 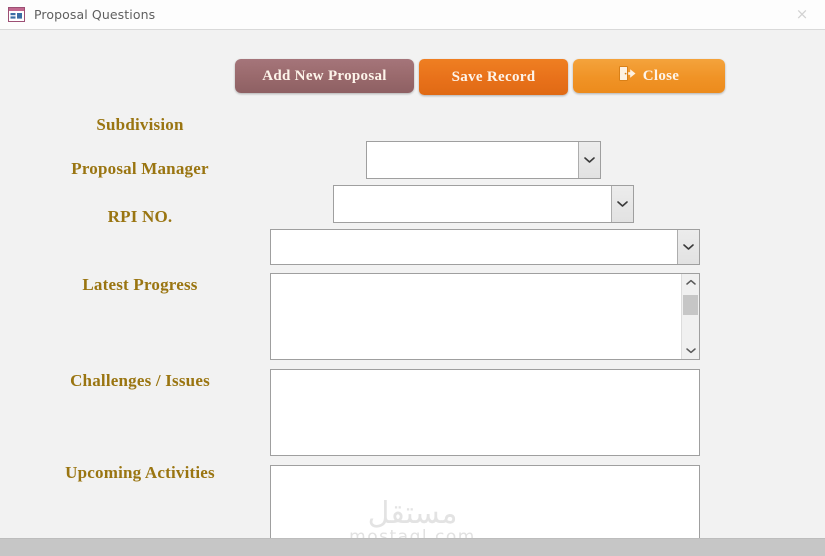 What do you see at coordinates (95, 14) in the screenshot?
I see `window-title: Proposal Questions` at bounding box center [95, 14].